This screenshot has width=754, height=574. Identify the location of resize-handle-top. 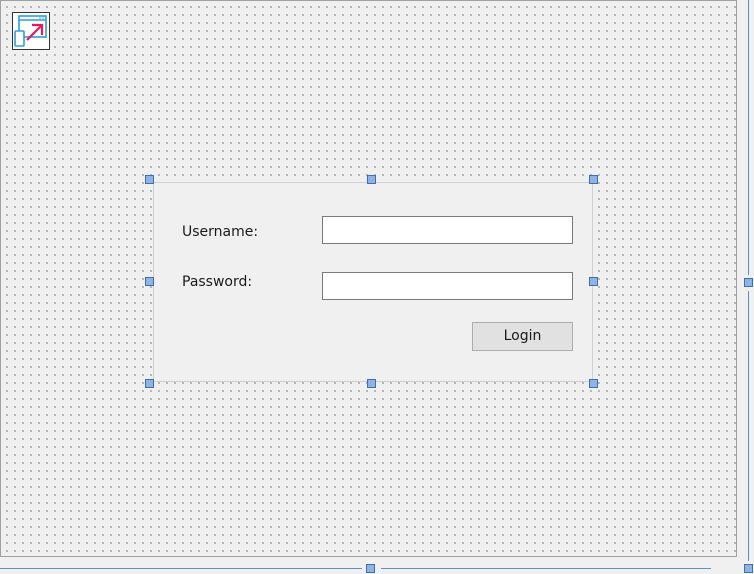
(371, 179).